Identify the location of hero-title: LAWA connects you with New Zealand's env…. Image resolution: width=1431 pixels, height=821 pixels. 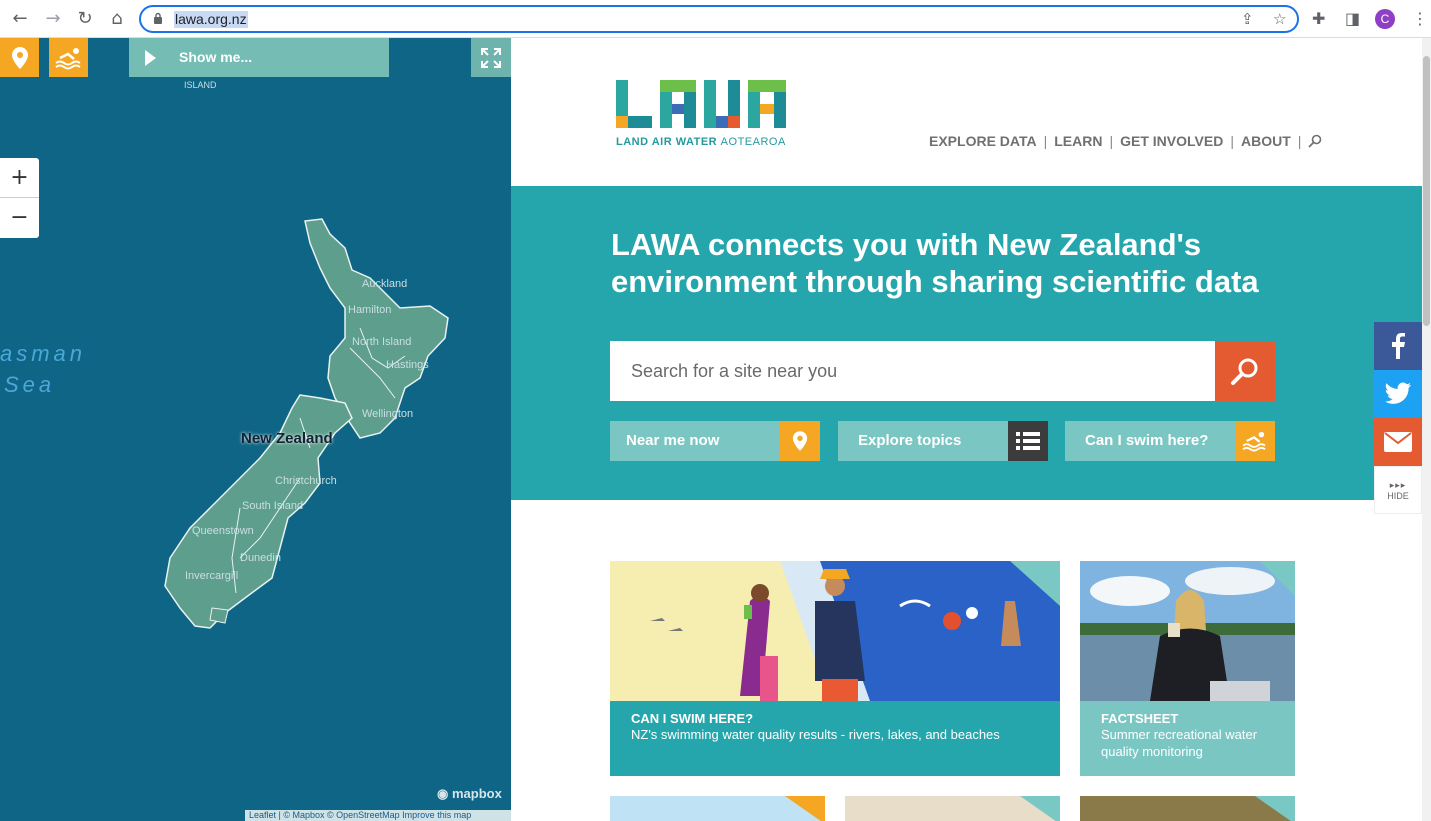
(935, 263).